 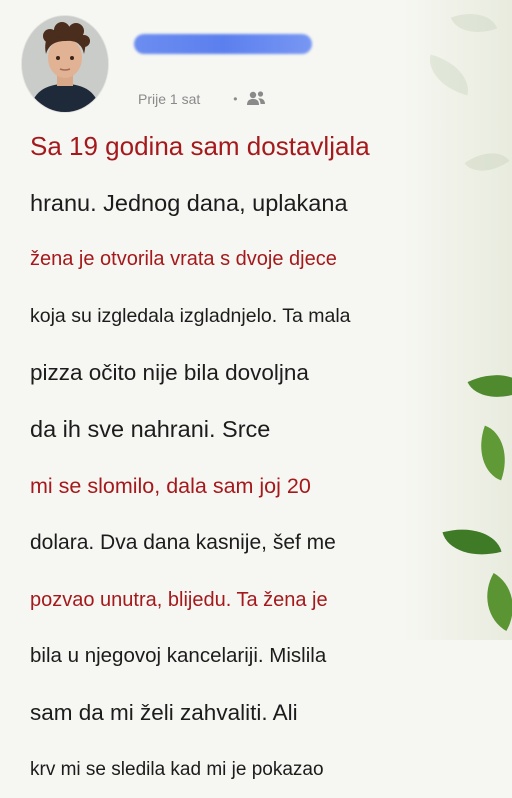 What do you see at coordinates (183, 259) in the screenshot?
I see `post-text-line: žena je otvorila vrata s dvoje djece` at bounding box center [183, 259].